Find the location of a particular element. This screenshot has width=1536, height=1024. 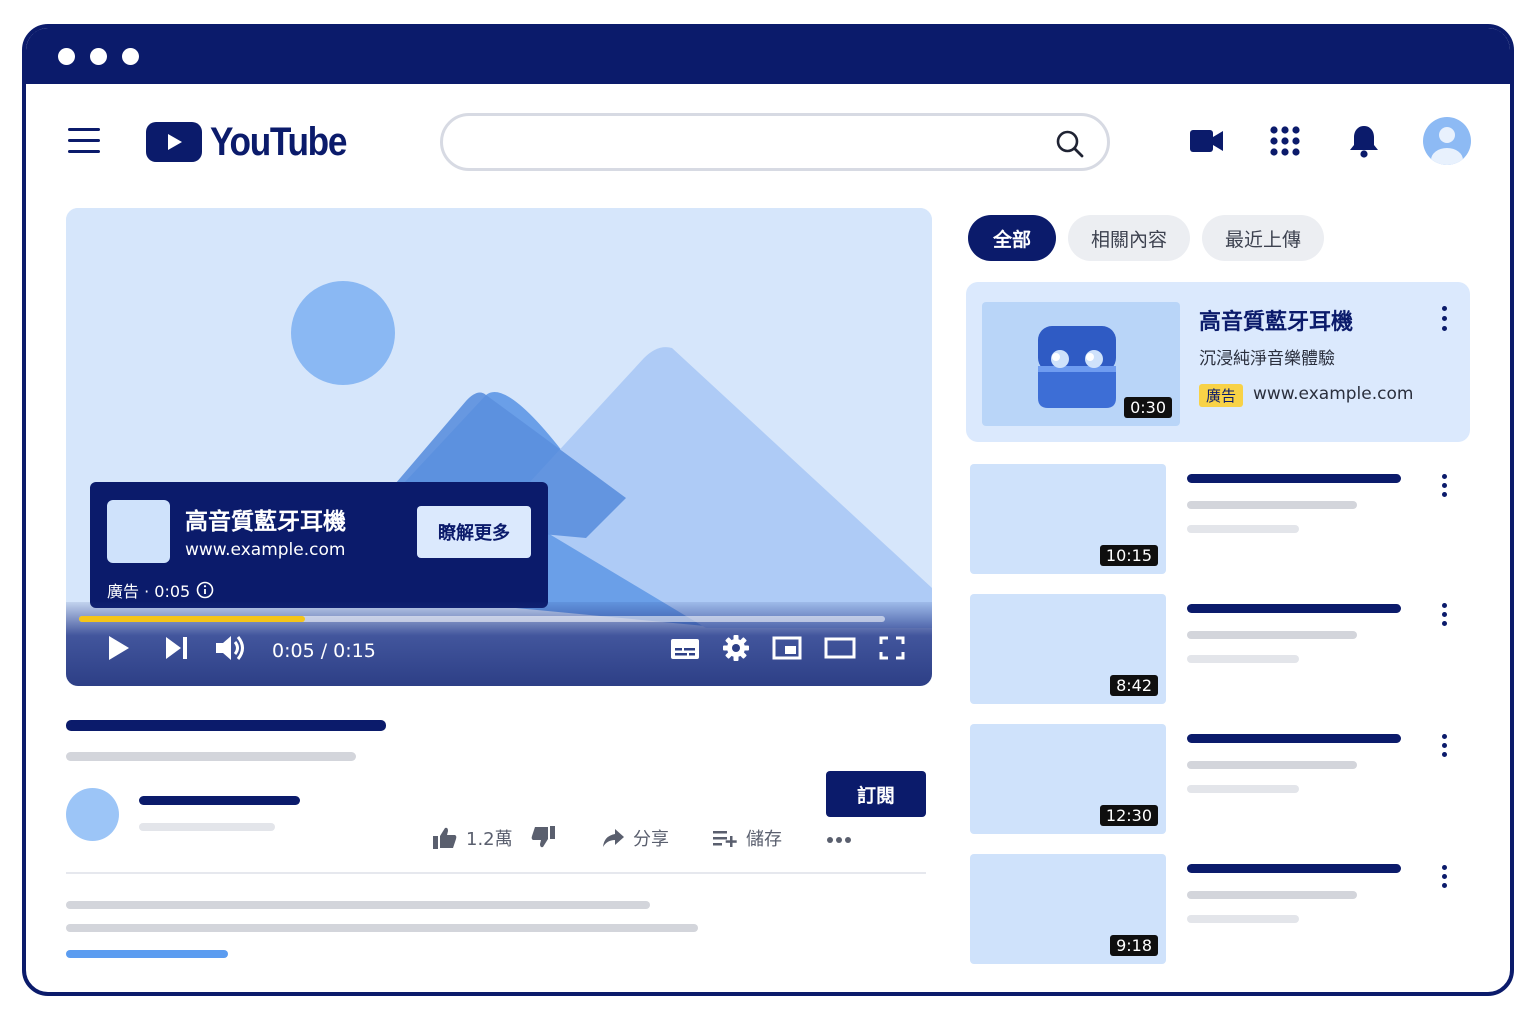

fullscreen-icon is located at coordinates (892, 648).